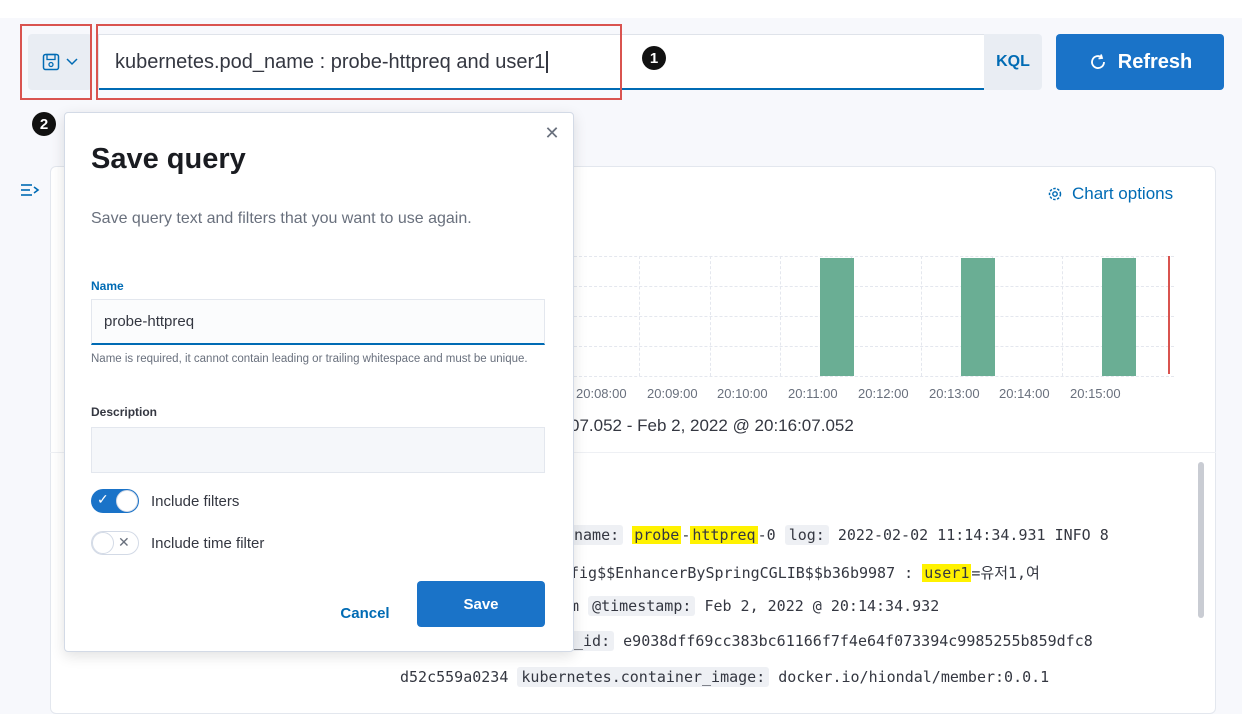 The width and height of the screenshot is (1242, 714). I want to click on chart-tick-label: 20:12:00, so click(883, 393).